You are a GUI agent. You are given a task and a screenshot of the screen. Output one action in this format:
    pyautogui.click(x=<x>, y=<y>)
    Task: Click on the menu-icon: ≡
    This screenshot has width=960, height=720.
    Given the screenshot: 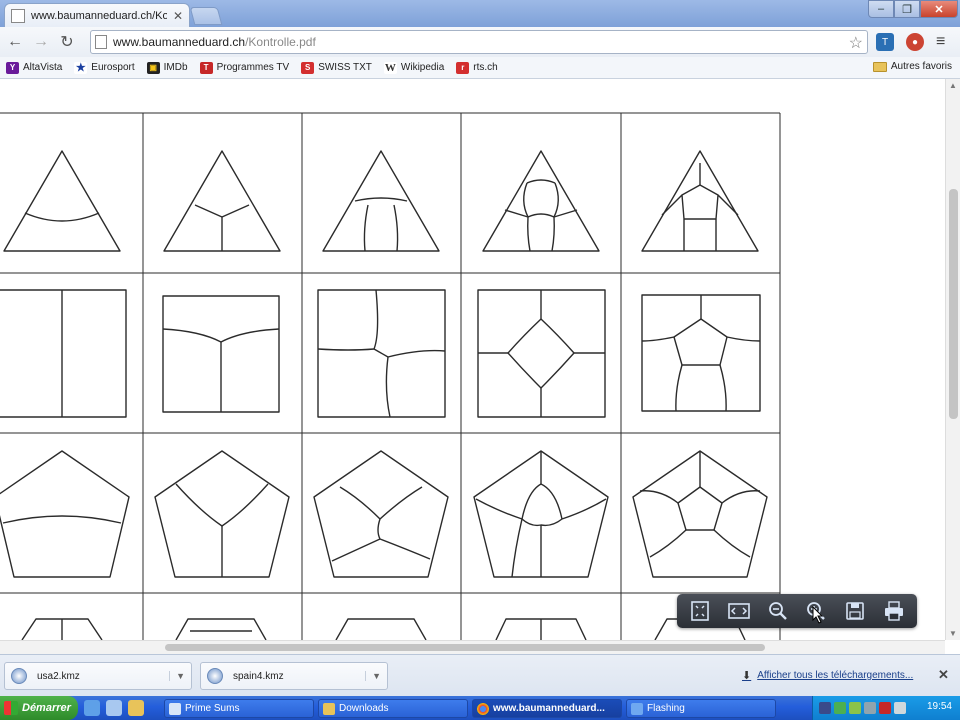 What is the action you would take?
    pyautogui.click(x=940, y=42)
    